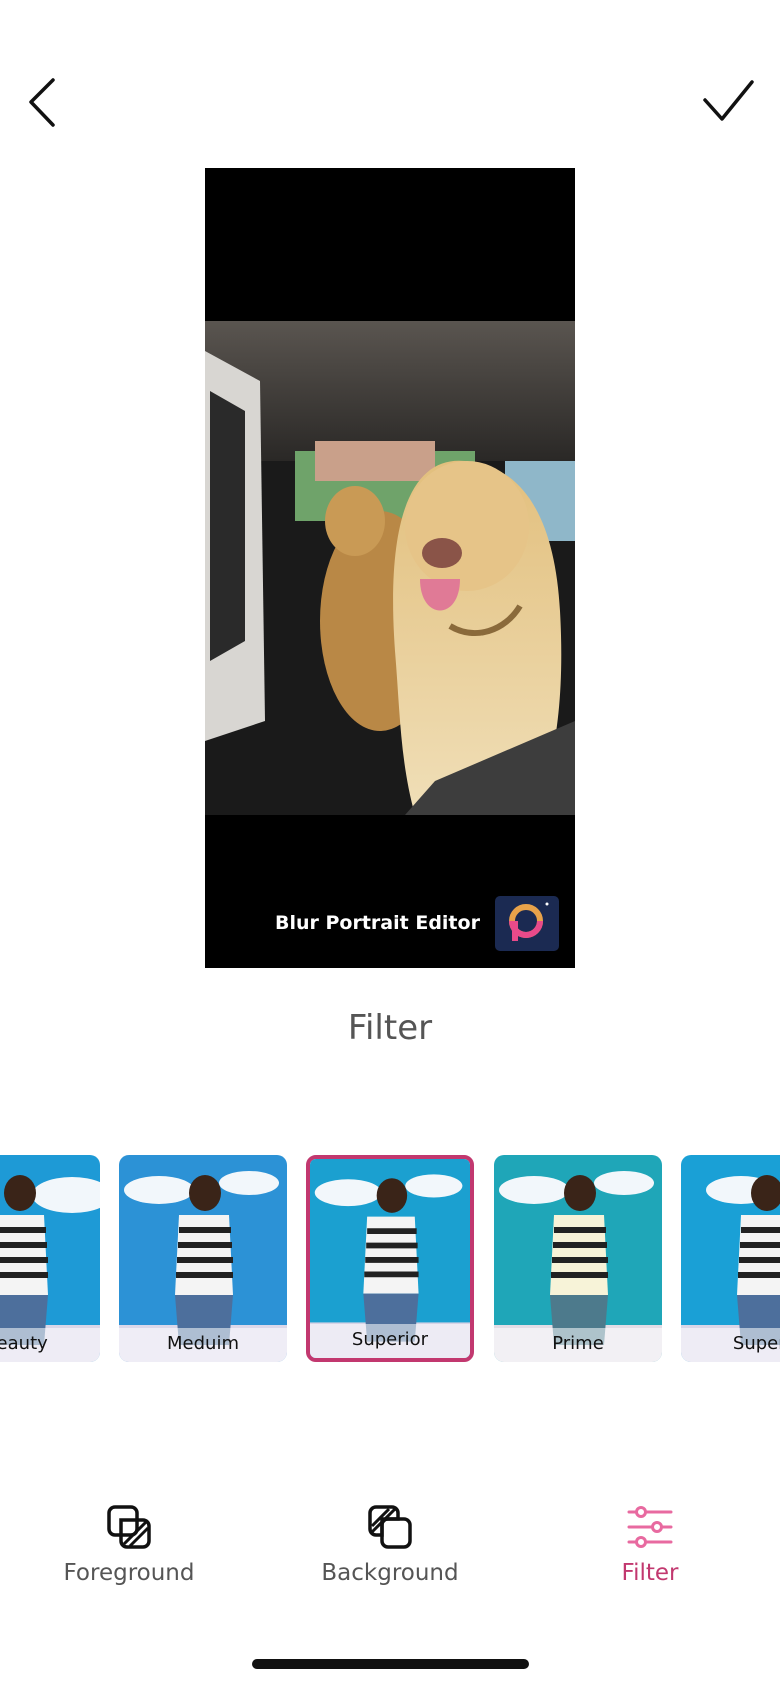  I want to click on nav-foreground: Foreground, so click(129, 1545).